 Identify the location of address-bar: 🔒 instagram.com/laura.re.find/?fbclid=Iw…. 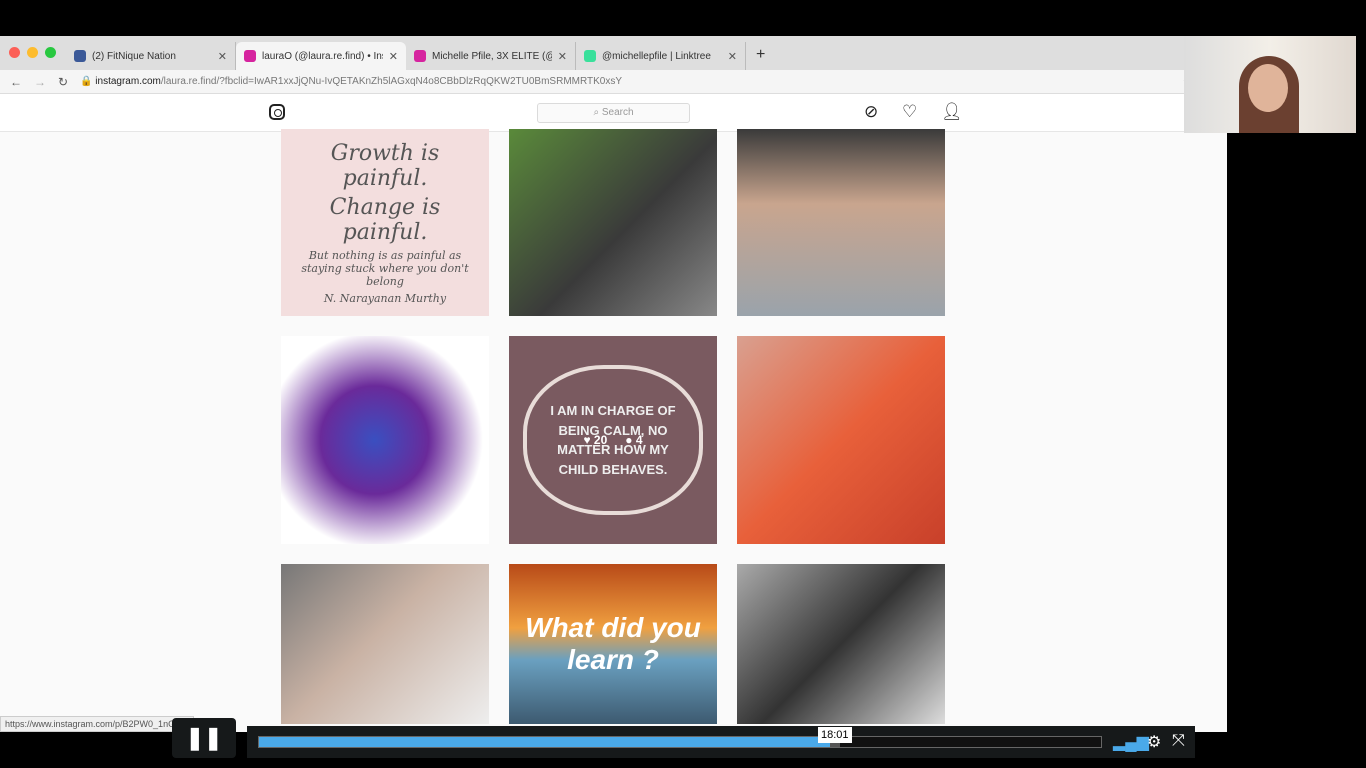
(625, 81).